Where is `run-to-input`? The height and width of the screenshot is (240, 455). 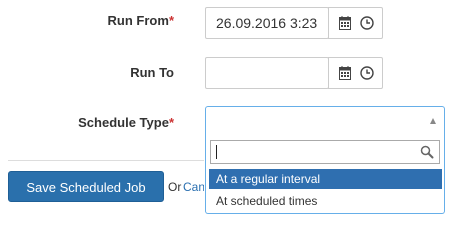 run-to-input is located at coordinates (267, 73).